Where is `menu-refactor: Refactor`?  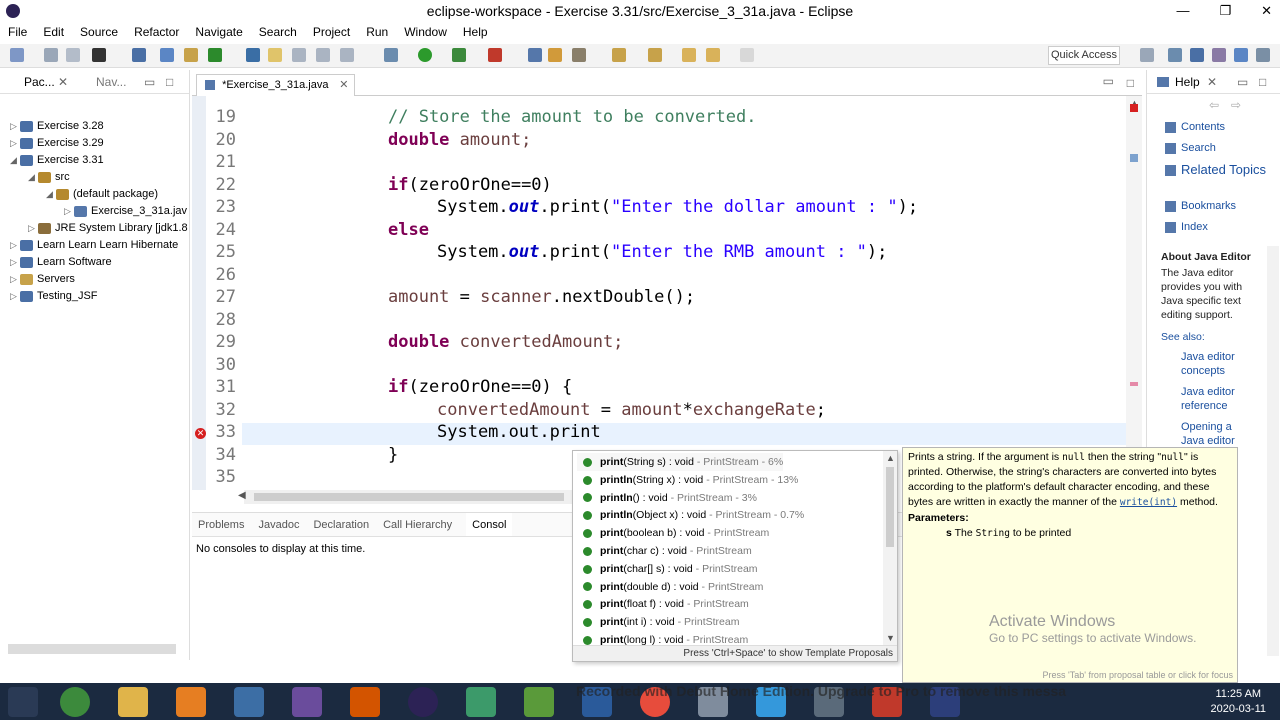 menu-refactor: Refactor is located at coordinates (156, 32).